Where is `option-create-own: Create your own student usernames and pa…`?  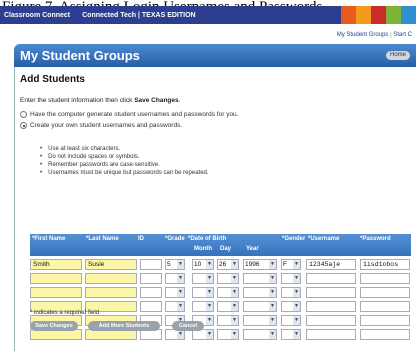
option-create-own: Create your own student usernames and pa… is located at coordinates (101, 125).